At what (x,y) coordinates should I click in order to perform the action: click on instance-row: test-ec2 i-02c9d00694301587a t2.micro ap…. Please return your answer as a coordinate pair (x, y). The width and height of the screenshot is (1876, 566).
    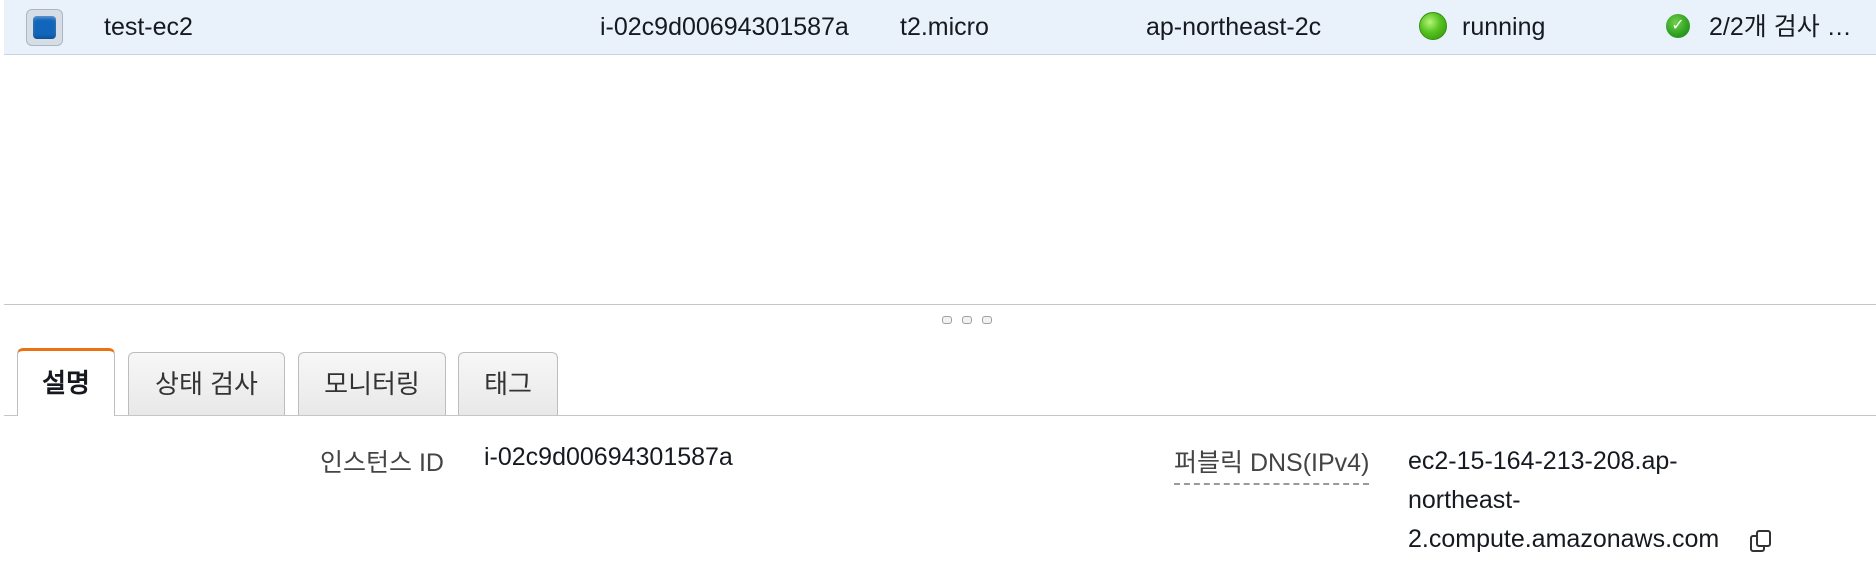
    Looking at the image, I should click on (940, 27).